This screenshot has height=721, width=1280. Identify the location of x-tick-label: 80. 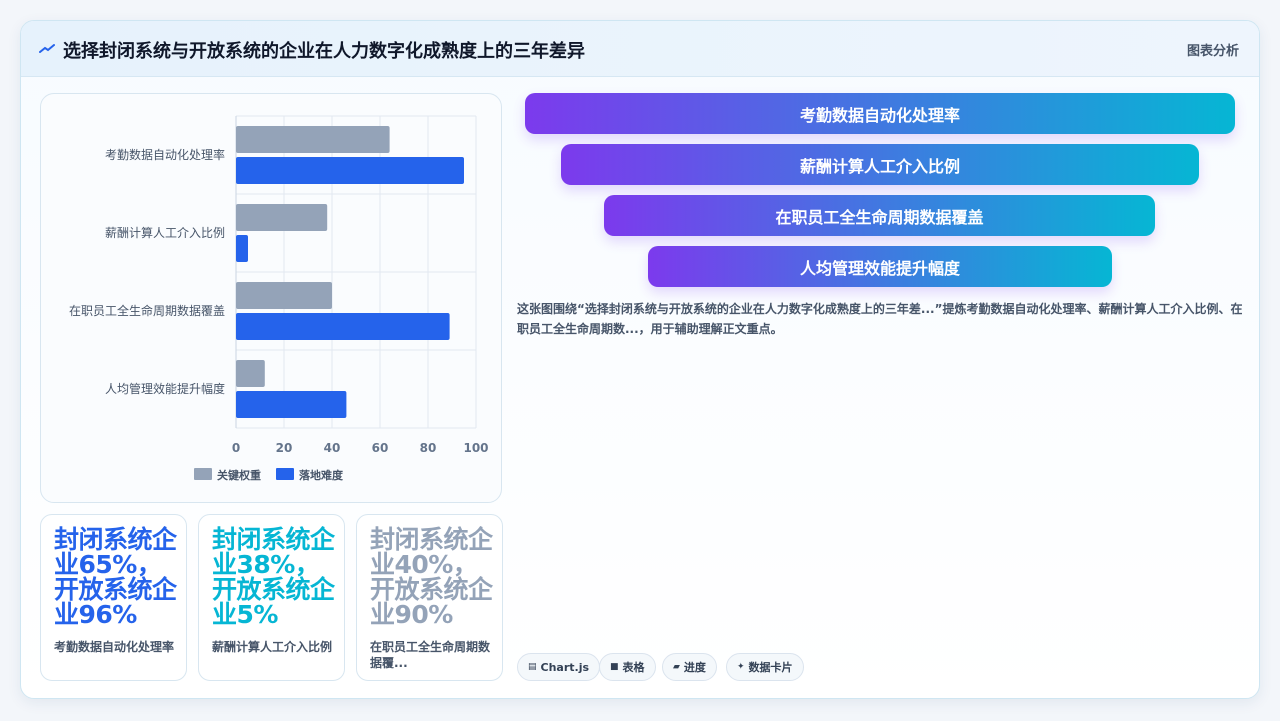
(428, 448).